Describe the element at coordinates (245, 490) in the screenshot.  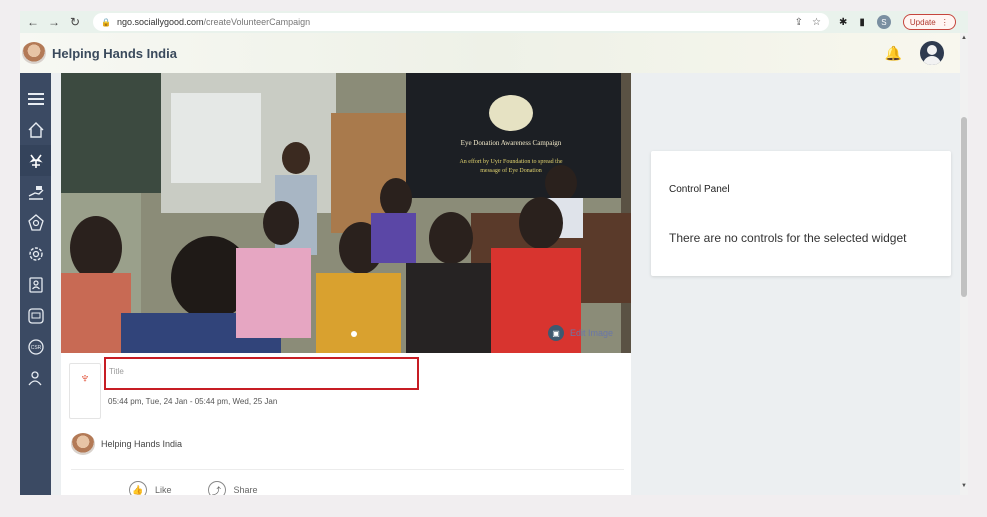
I see `share-label: Share` at that location.